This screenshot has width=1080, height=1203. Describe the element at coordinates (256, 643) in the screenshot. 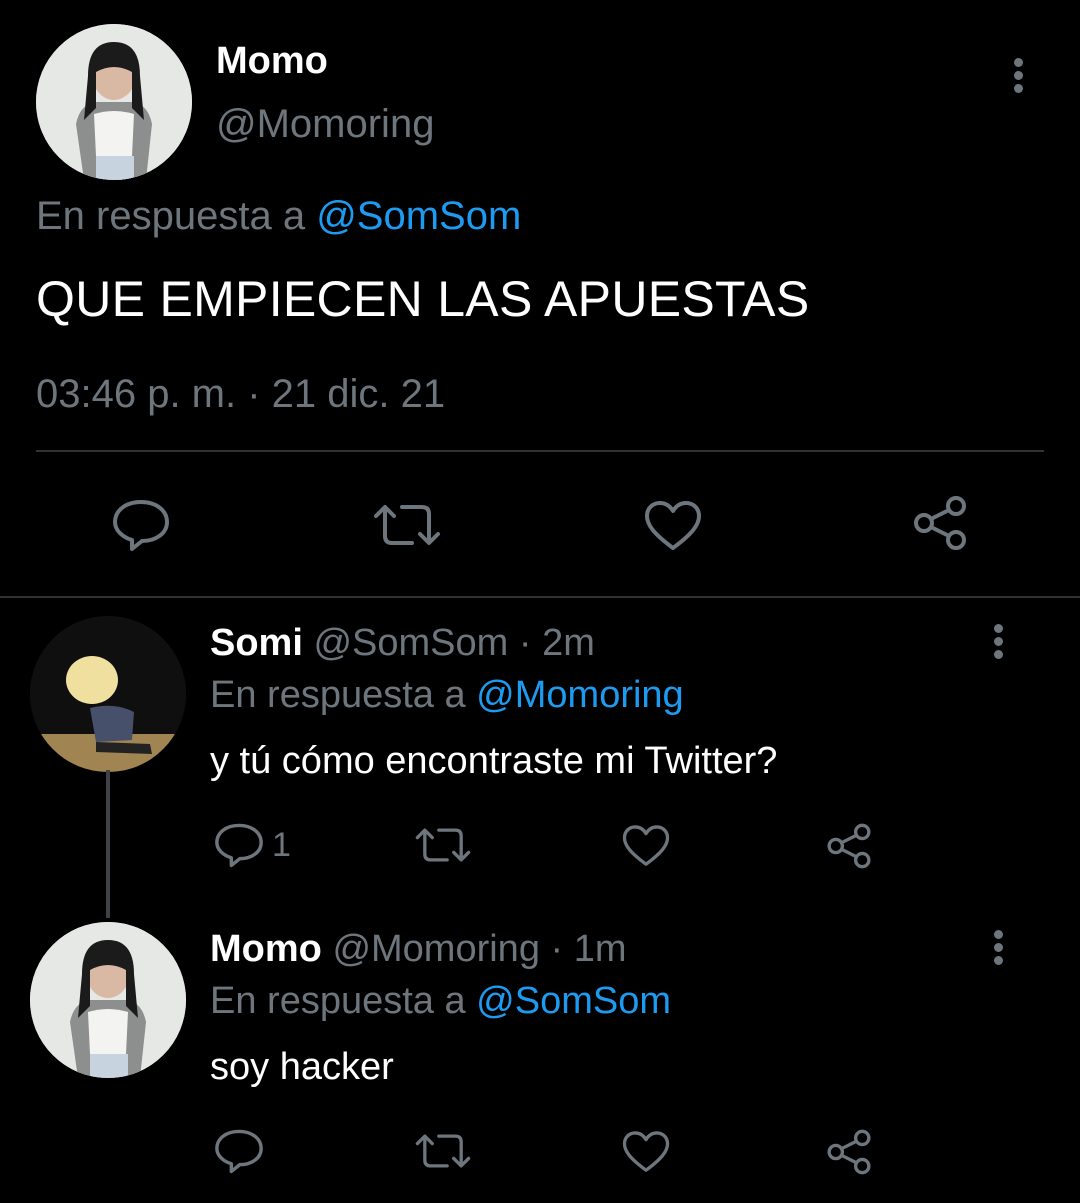

I see `reply-author-name: Somi` at that location.